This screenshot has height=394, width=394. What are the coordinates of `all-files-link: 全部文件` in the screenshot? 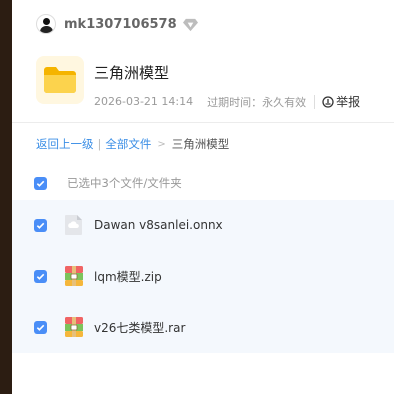 It's located at (128, 144).